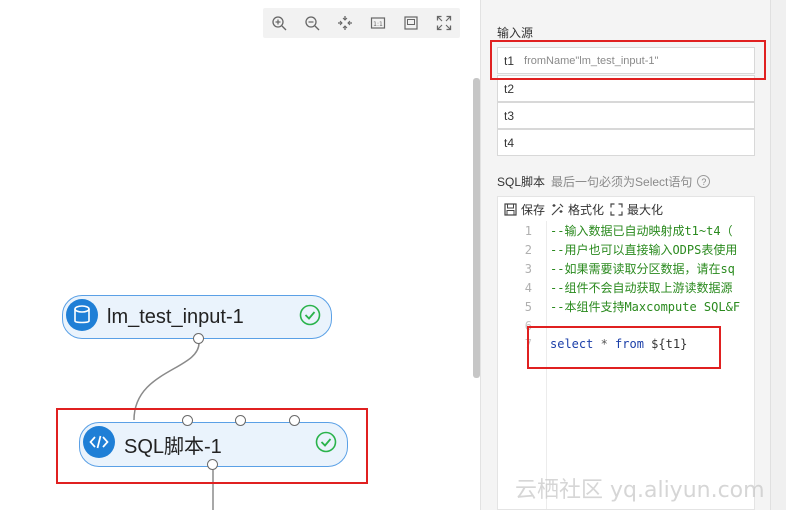  What do you see at coordinates (586, 209) in the screenshot?
I see `format-label: 格式化` at bounding box center [586, 209].